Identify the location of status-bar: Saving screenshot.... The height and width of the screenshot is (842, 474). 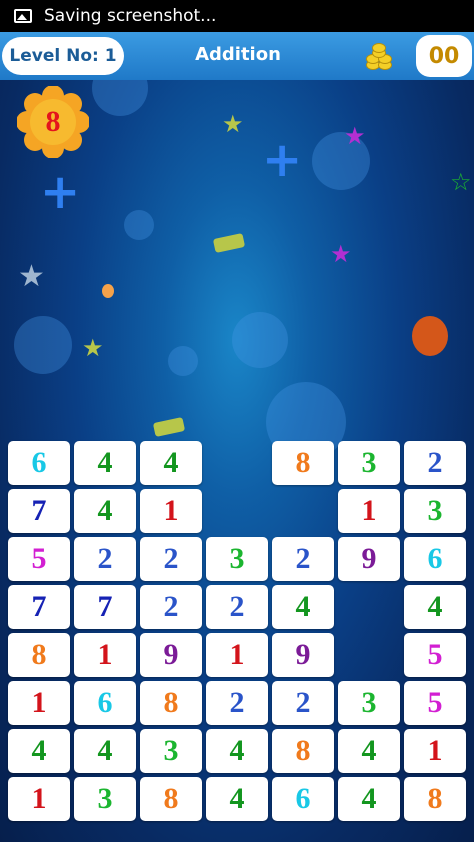
(237, 16).